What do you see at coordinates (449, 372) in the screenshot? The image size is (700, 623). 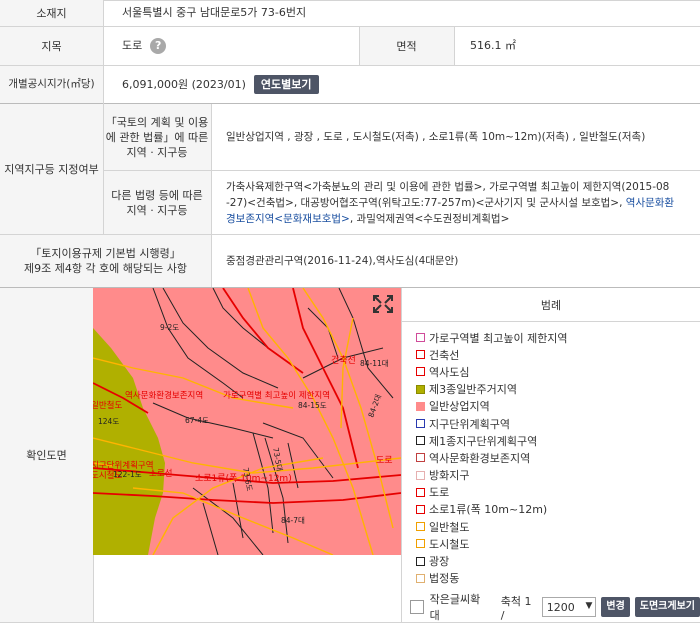 I see `legend-label: 역사도심` at bounding box center [449, 372].